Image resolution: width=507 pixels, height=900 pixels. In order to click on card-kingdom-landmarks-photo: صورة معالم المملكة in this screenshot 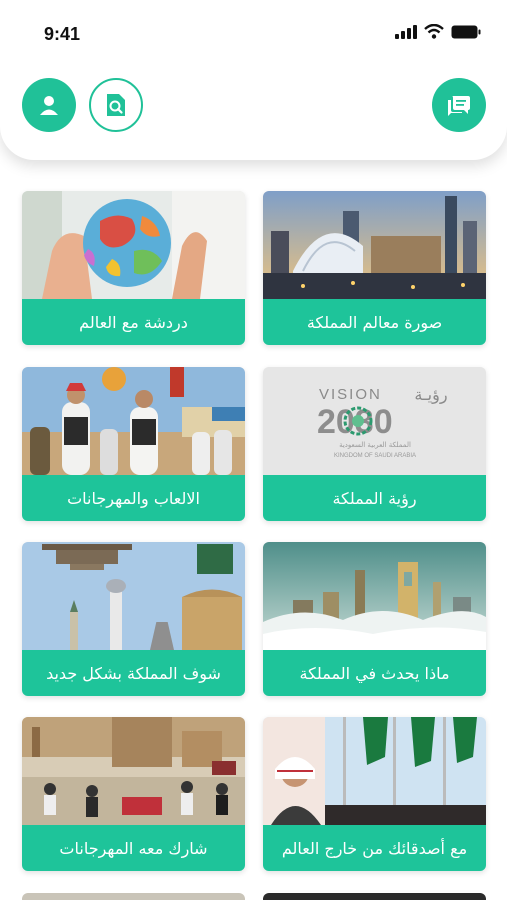, I will do `click(374, 268)`.